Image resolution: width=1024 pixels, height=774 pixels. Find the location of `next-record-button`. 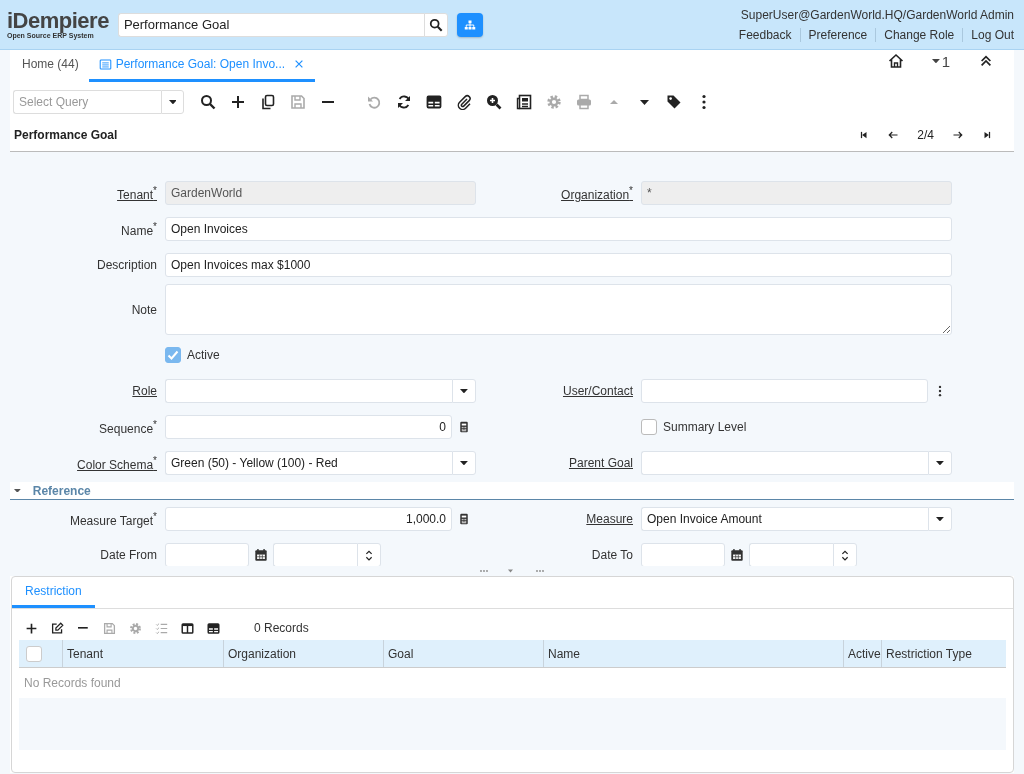

next-record-button is located at coordinates (958, 135).